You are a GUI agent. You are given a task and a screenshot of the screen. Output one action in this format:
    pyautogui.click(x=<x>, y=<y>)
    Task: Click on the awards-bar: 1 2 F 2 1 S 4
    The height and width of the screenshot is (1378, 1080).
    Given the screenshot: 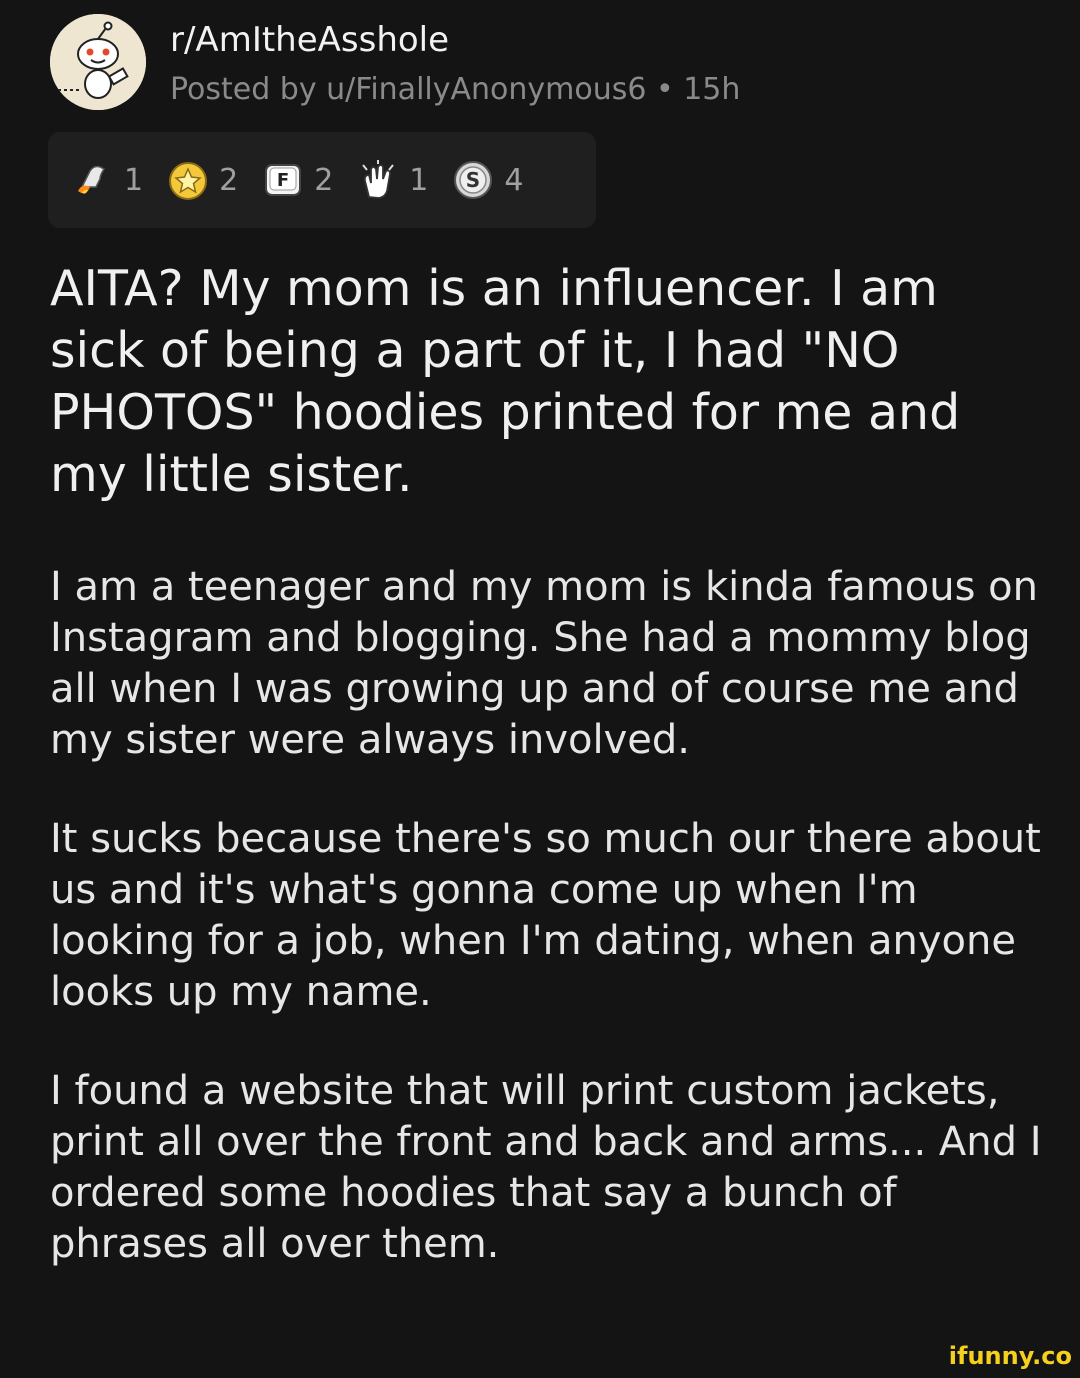 What is the action you would take?
    pyautogui.click(x=322, y=180)
    